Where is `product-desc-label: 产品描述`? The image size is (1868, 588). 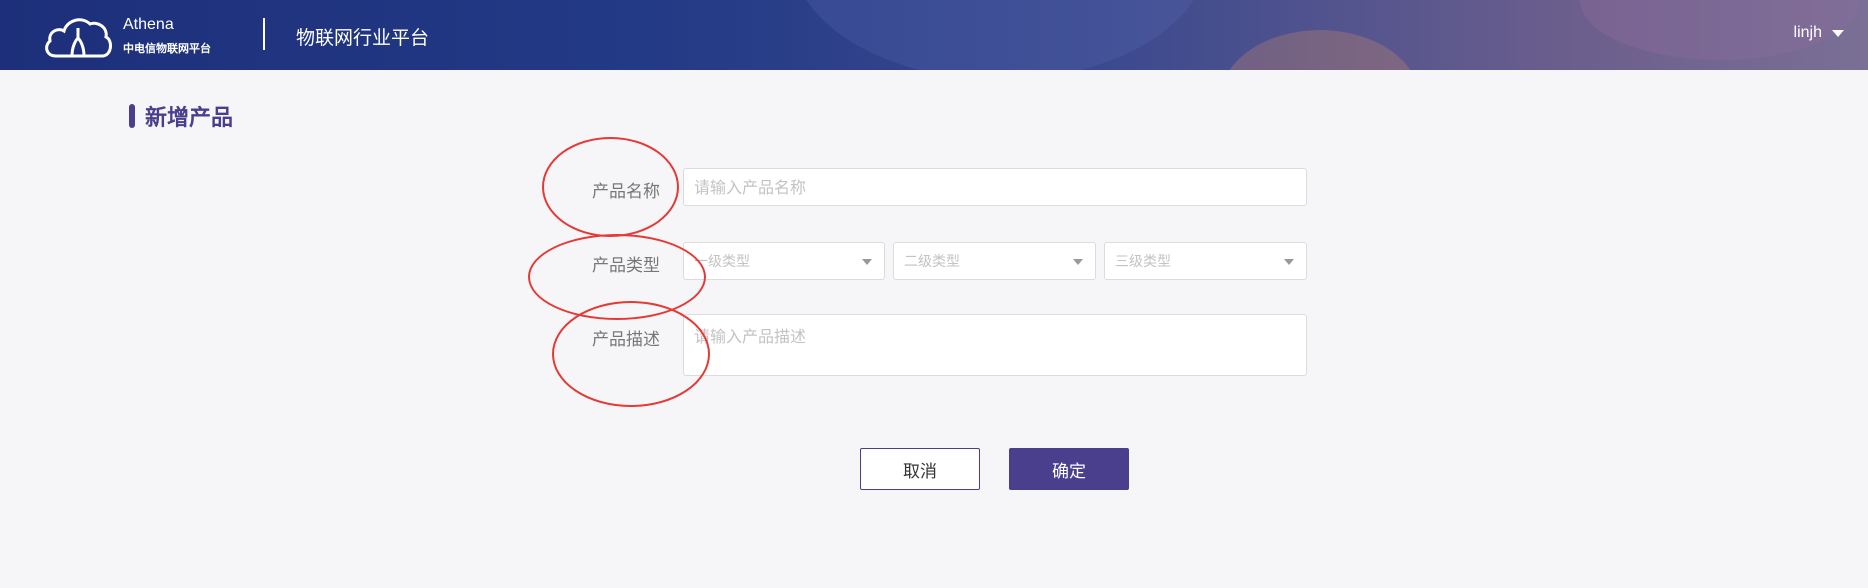
product-desc-label: 产品描述 is located at coordinates (626, 340).